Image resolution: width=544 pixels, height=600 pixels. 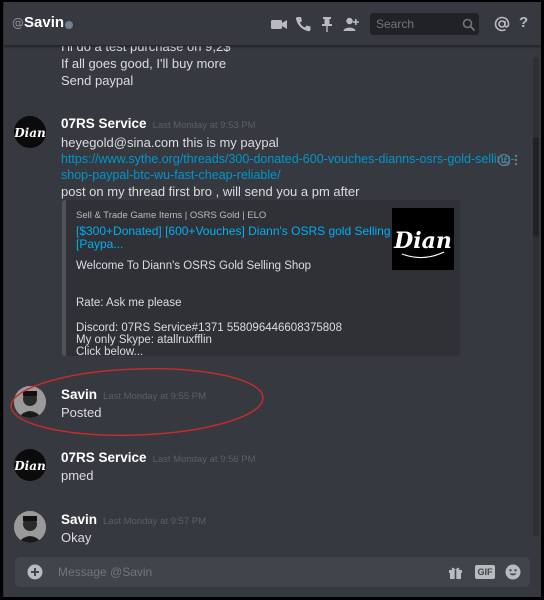 I want to click on emoji-icon, so click(x=513, y=574).